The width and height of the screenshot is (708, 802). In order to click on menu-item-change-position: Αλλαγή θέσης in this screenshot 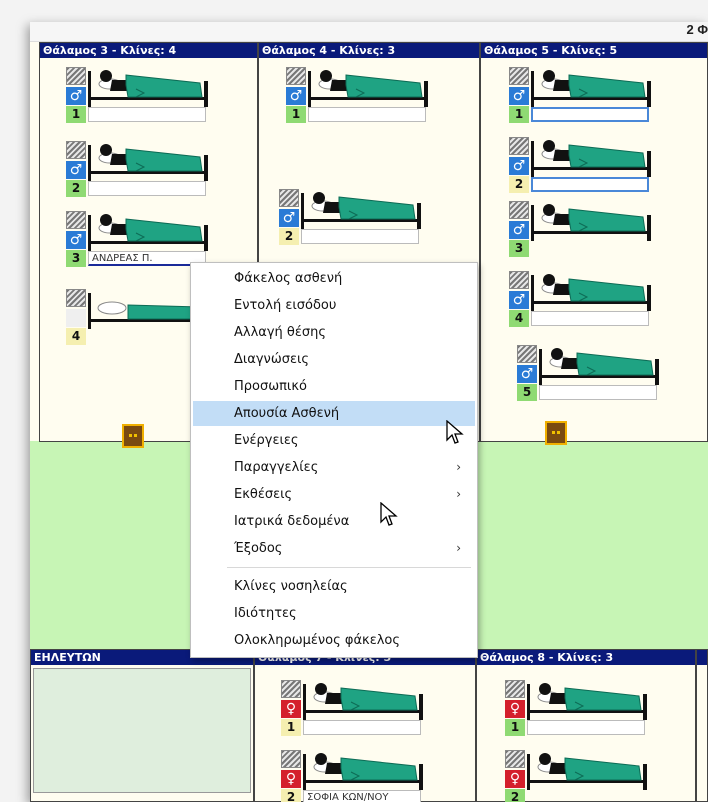, I will do `click(334, 332)`.